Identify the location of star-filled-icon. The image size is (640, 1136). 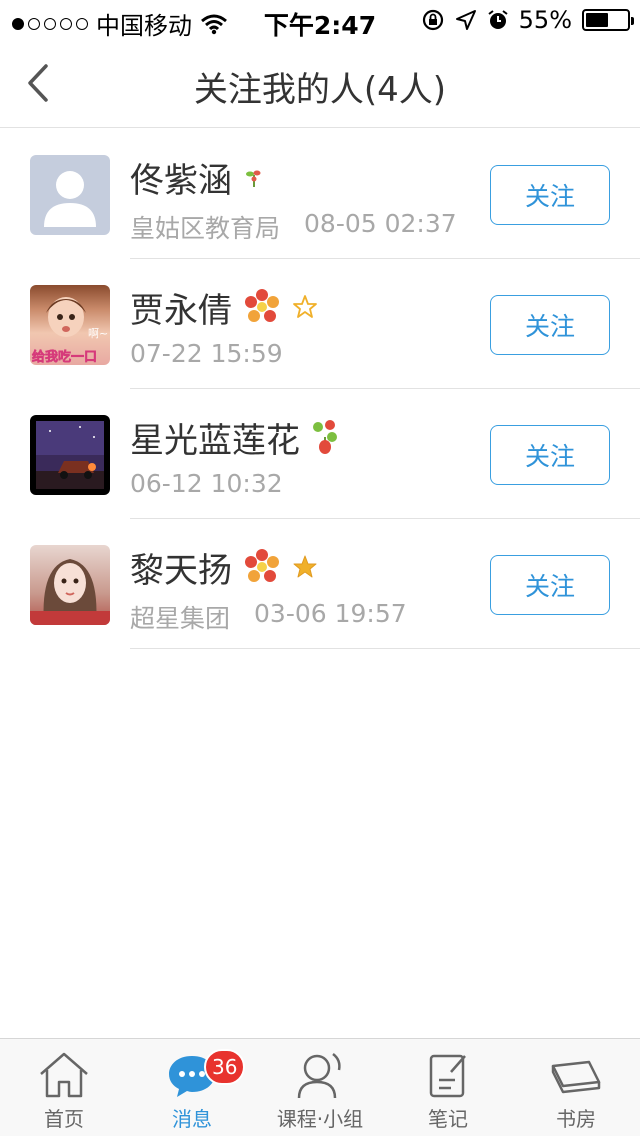
(305, 566).